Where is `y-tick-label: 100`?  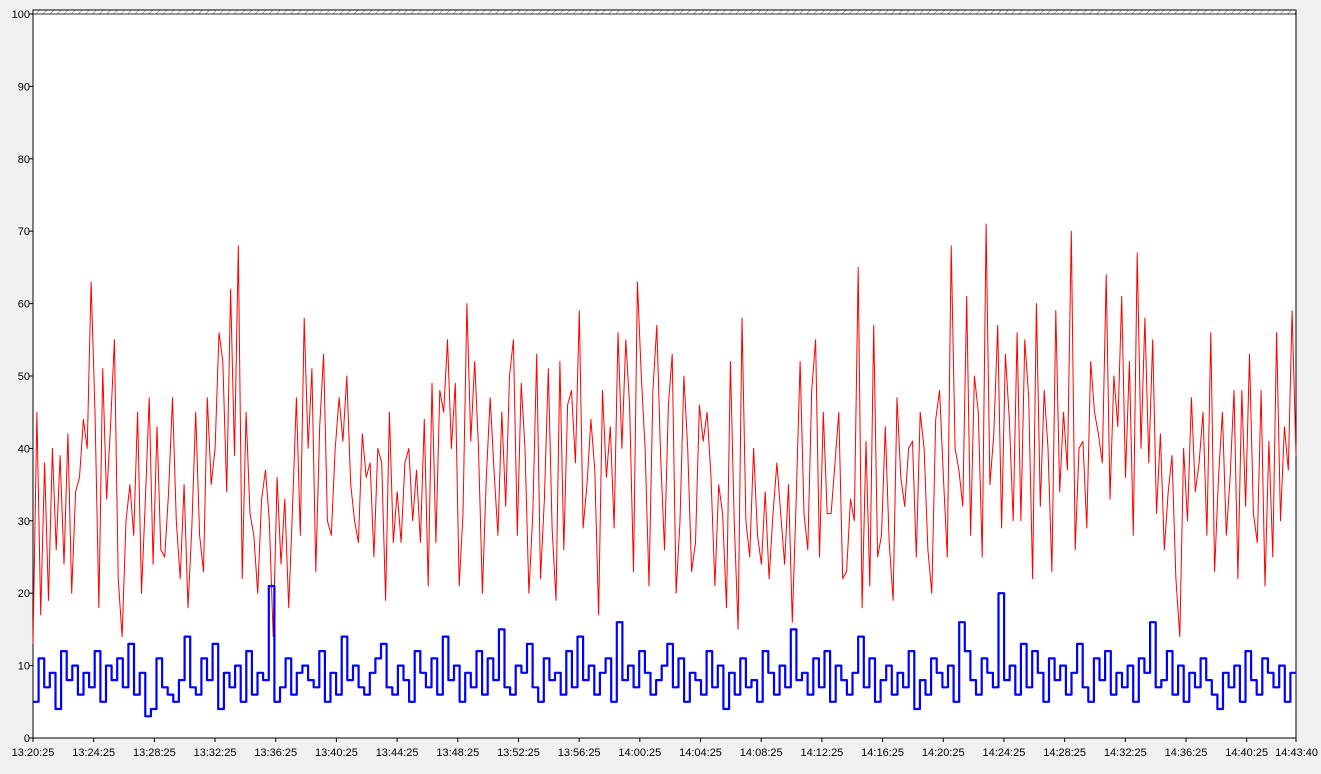 y-tick-label: 100 is located at coordinates (21, 15).